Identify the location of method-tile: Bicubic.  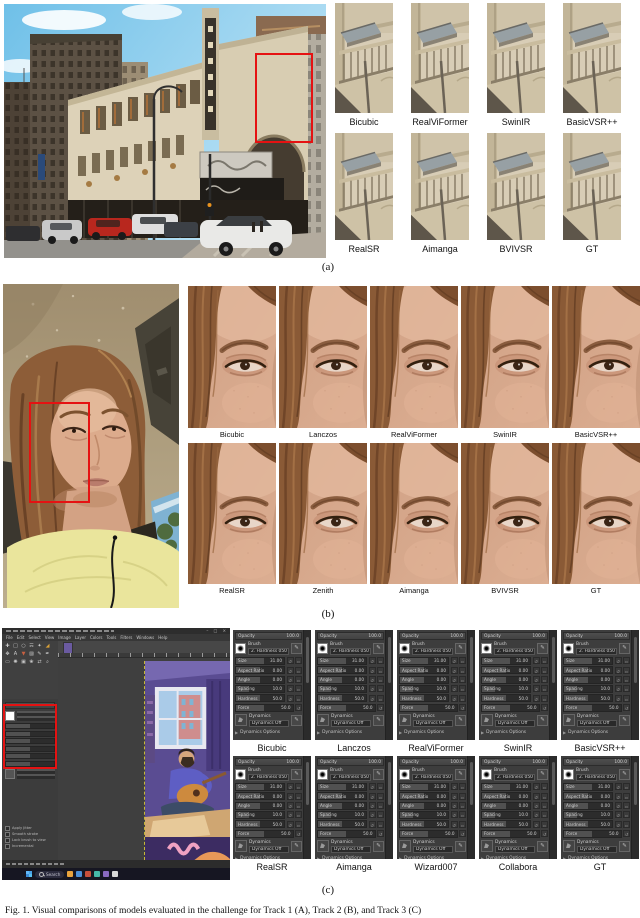
(232, 362).